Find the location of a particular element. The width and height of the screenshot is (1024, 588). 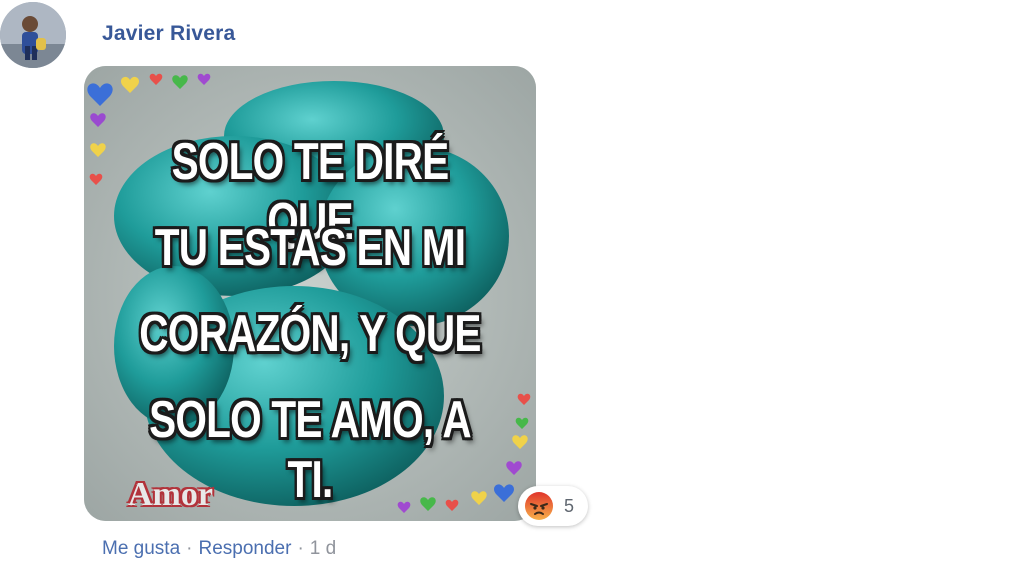

reaction-summary: 5 is located at coordinates (553, 506).